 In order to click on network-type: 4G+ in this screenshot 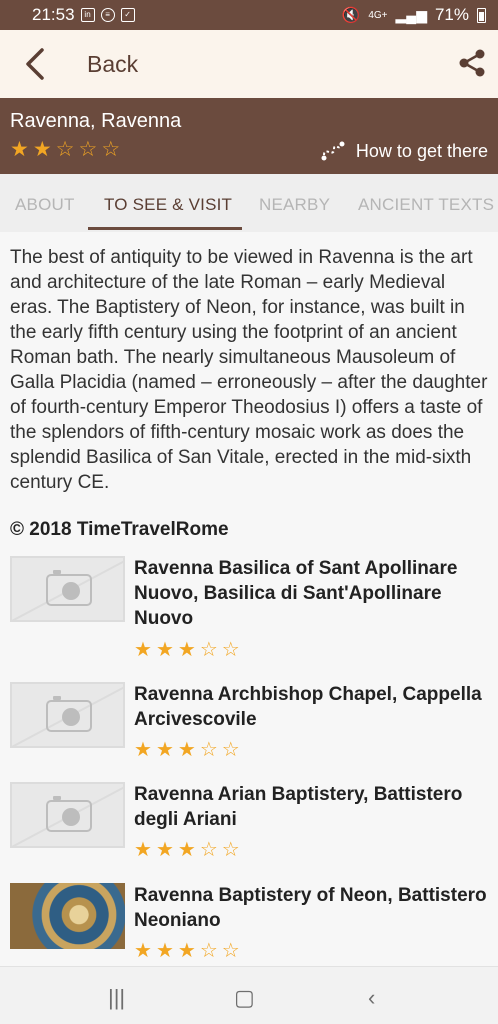, I will do `click(378, 15)`.